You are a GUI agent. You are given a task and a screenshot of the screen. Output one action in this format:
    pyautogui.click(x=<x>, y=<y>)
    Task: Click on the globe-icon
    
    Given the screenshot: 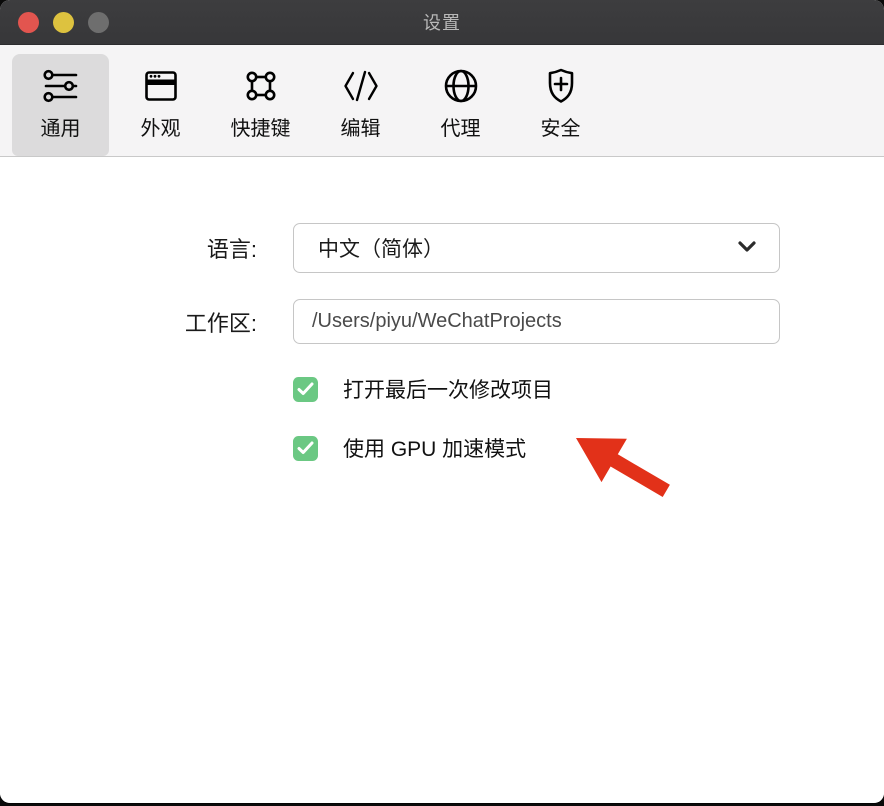 What is the action you would take?
    pyautogui.click(x=461, y=86)
    